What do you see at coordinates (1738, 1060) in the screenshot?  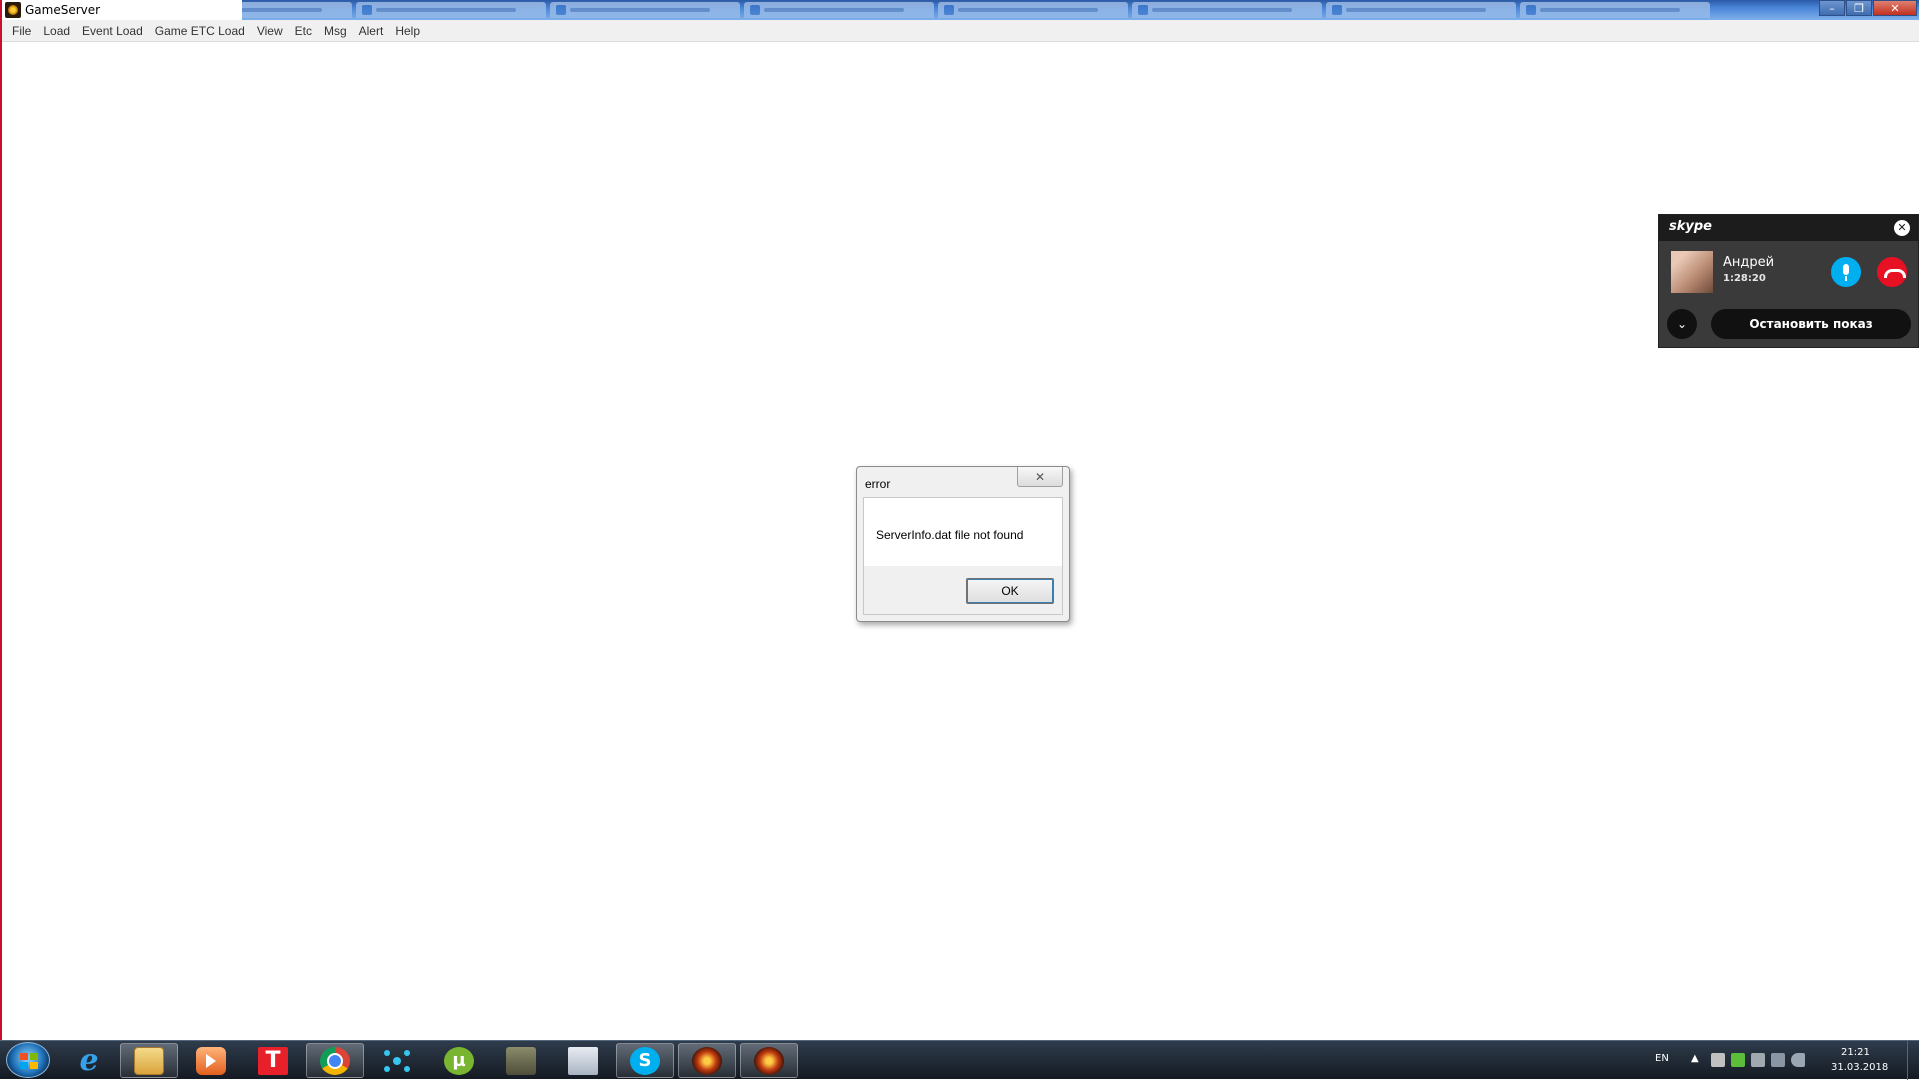 I see `tray-app-icon` at bounding box center [1738, 1060].